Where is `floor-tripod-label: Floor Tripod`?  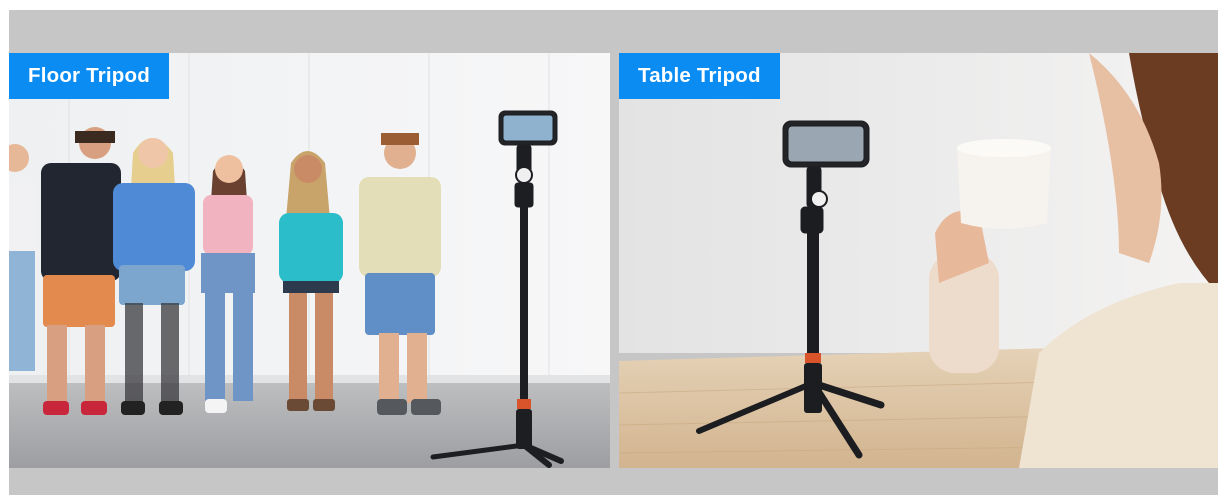 floor-tripod-label: Floor Tripod is located at coordinates (89, 76).